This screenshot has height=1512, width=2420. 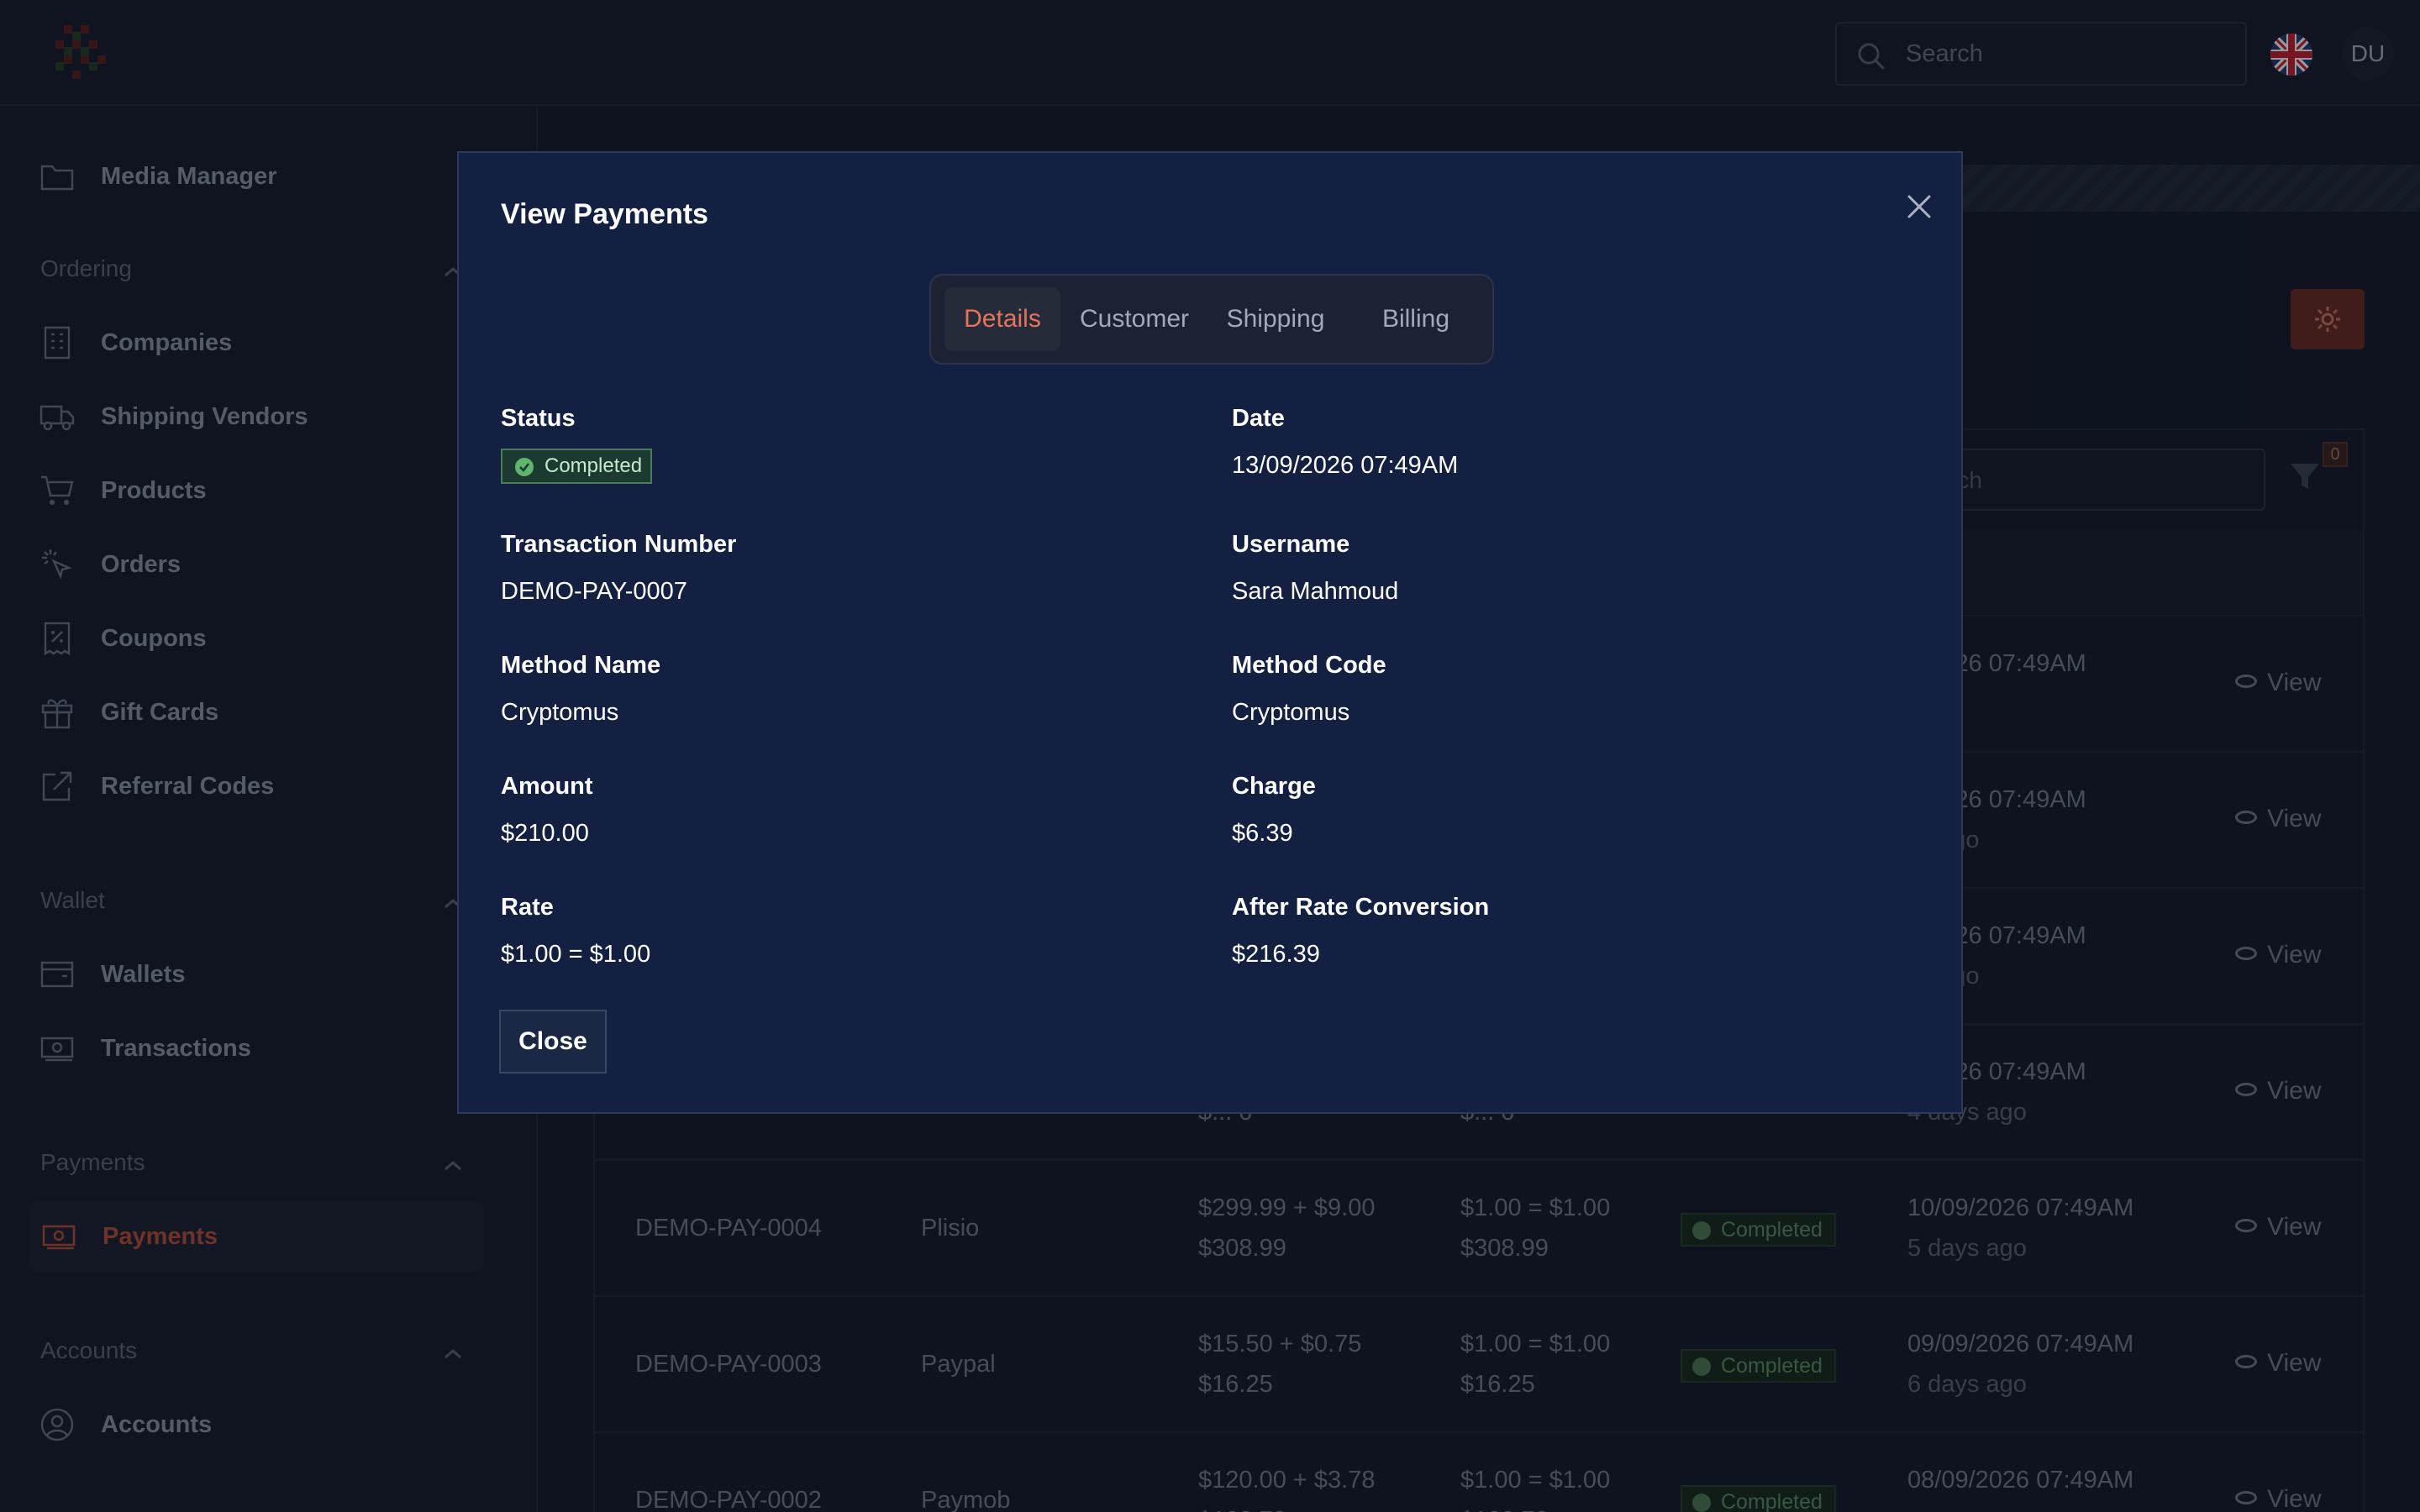 What do you see at coordinates (594, 591) in the screenshot?
I see `transaction-number-value: DEMO-PAY-0007` at bounding box center [594, 591].